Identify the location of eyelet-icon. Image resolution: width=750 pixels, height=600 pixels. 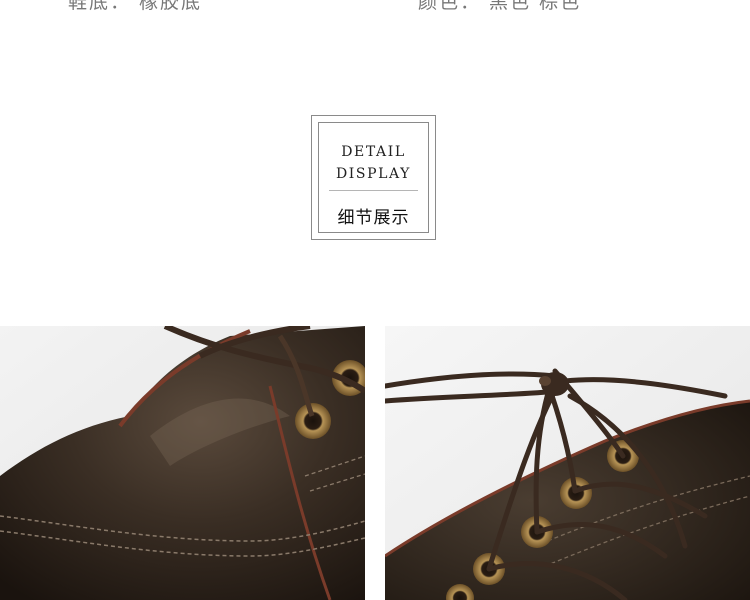
(313, 421).